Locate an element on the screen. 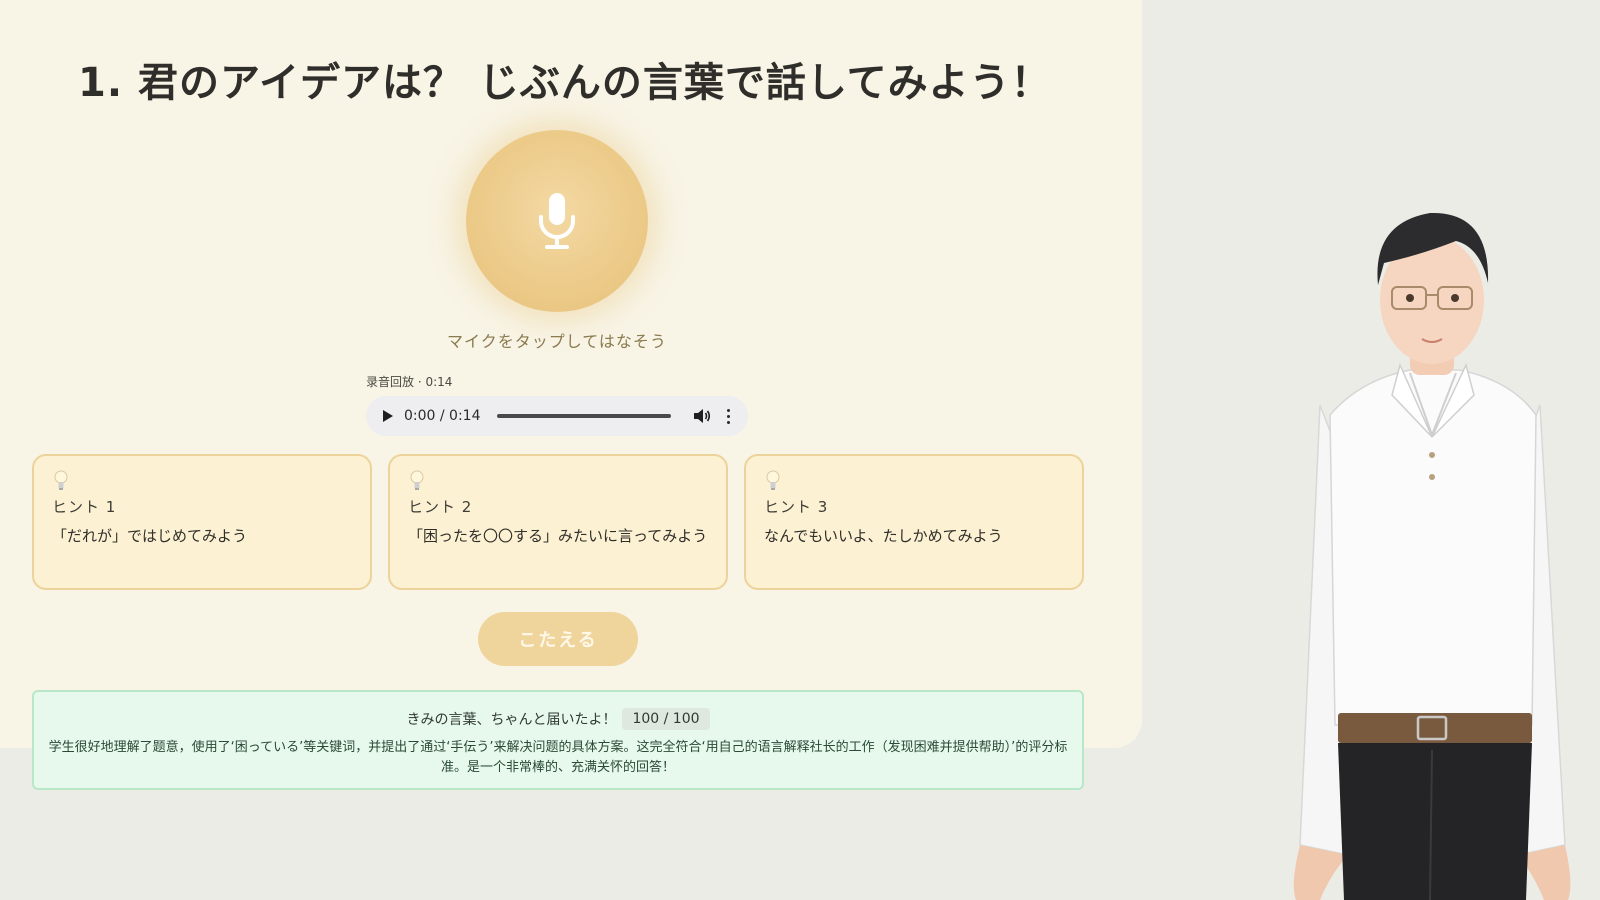  mic-button is located at coordinates (557, 221).